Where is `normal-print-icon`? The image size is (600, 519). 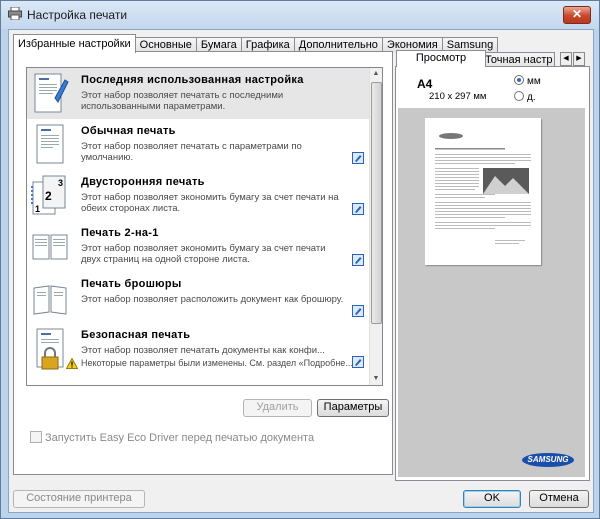 normal-print-icon is located at coordinates (50, 144).